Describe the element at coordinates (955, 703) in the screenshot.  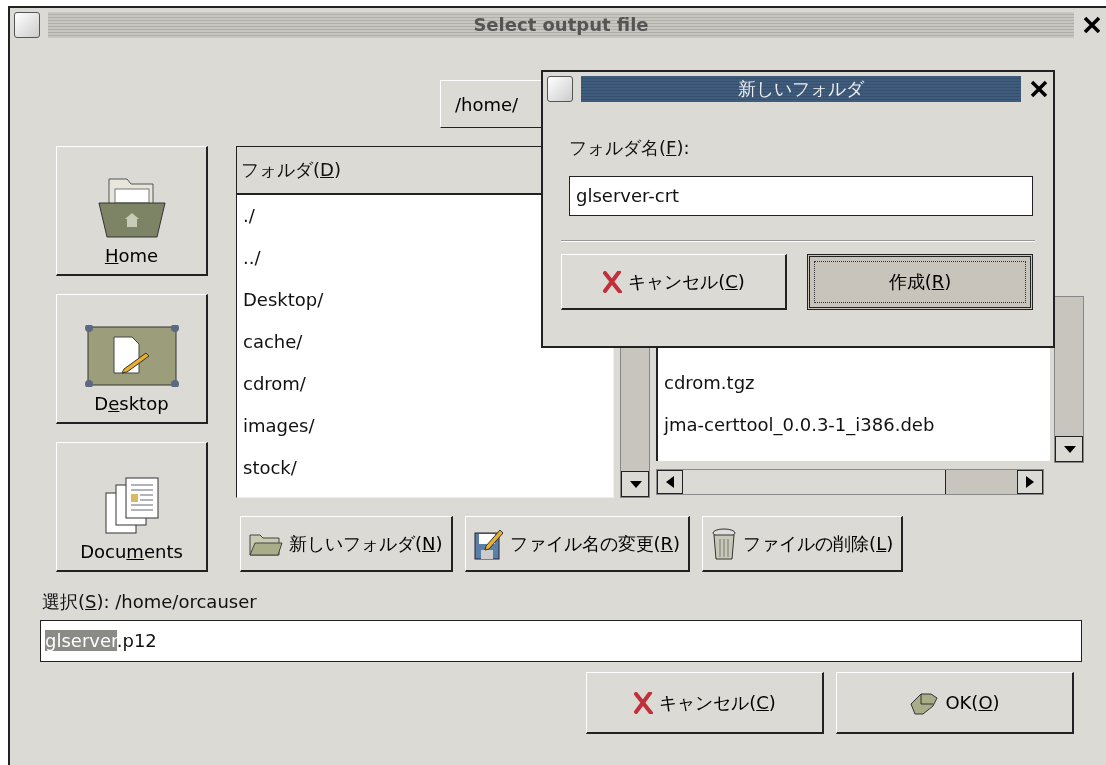
I see `ok-button: OK(O)` at that location.